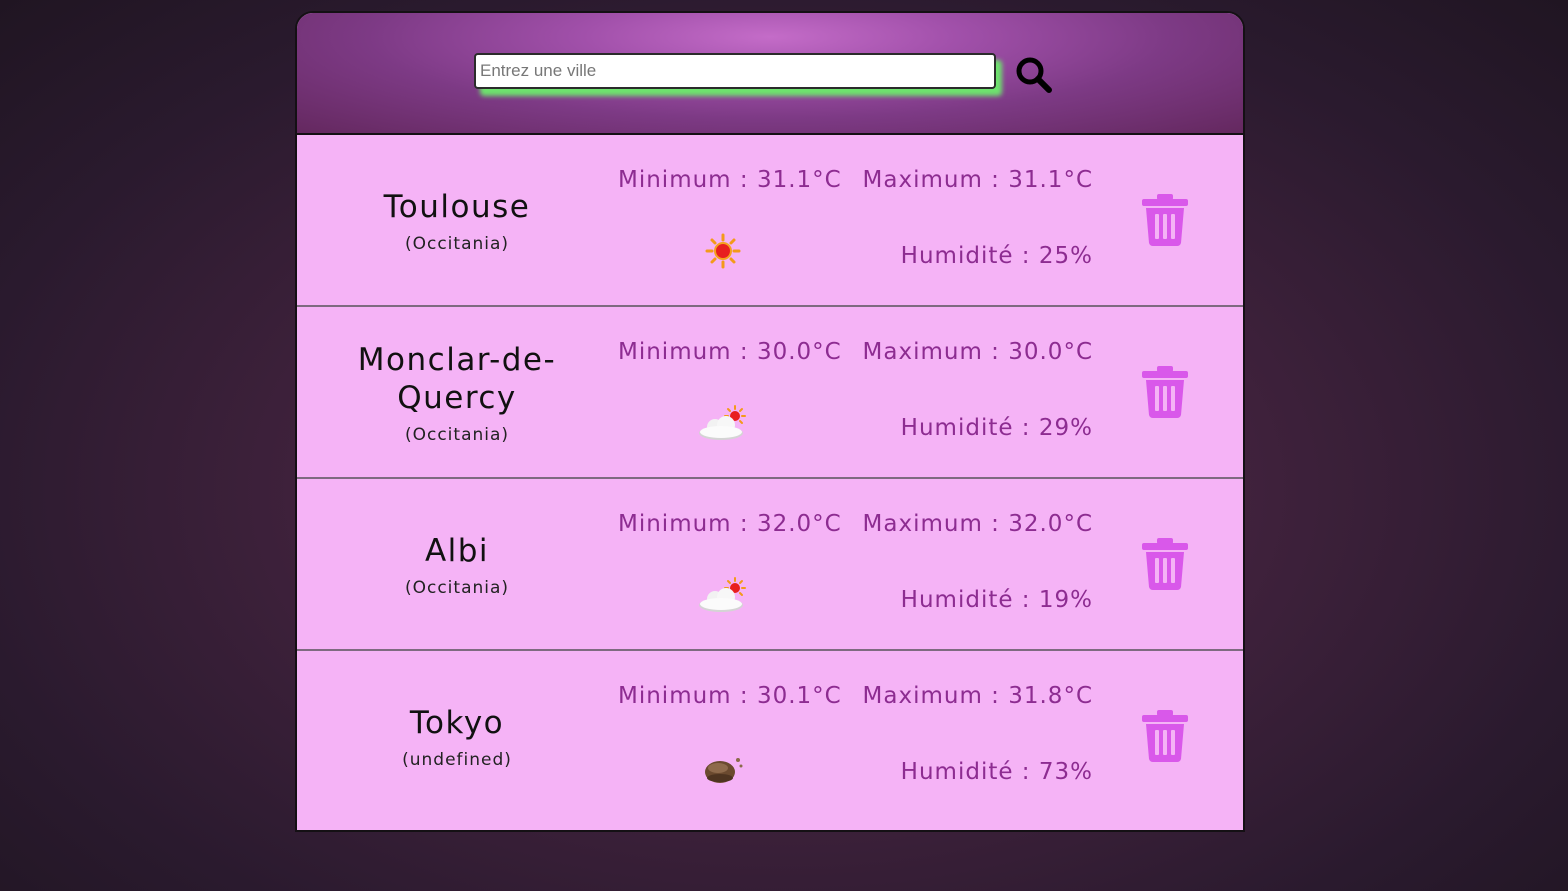  What do you see at coordinates (457, 551) in the screenshot?
I see `city-name: Albi` at bounding box center [457, 551].